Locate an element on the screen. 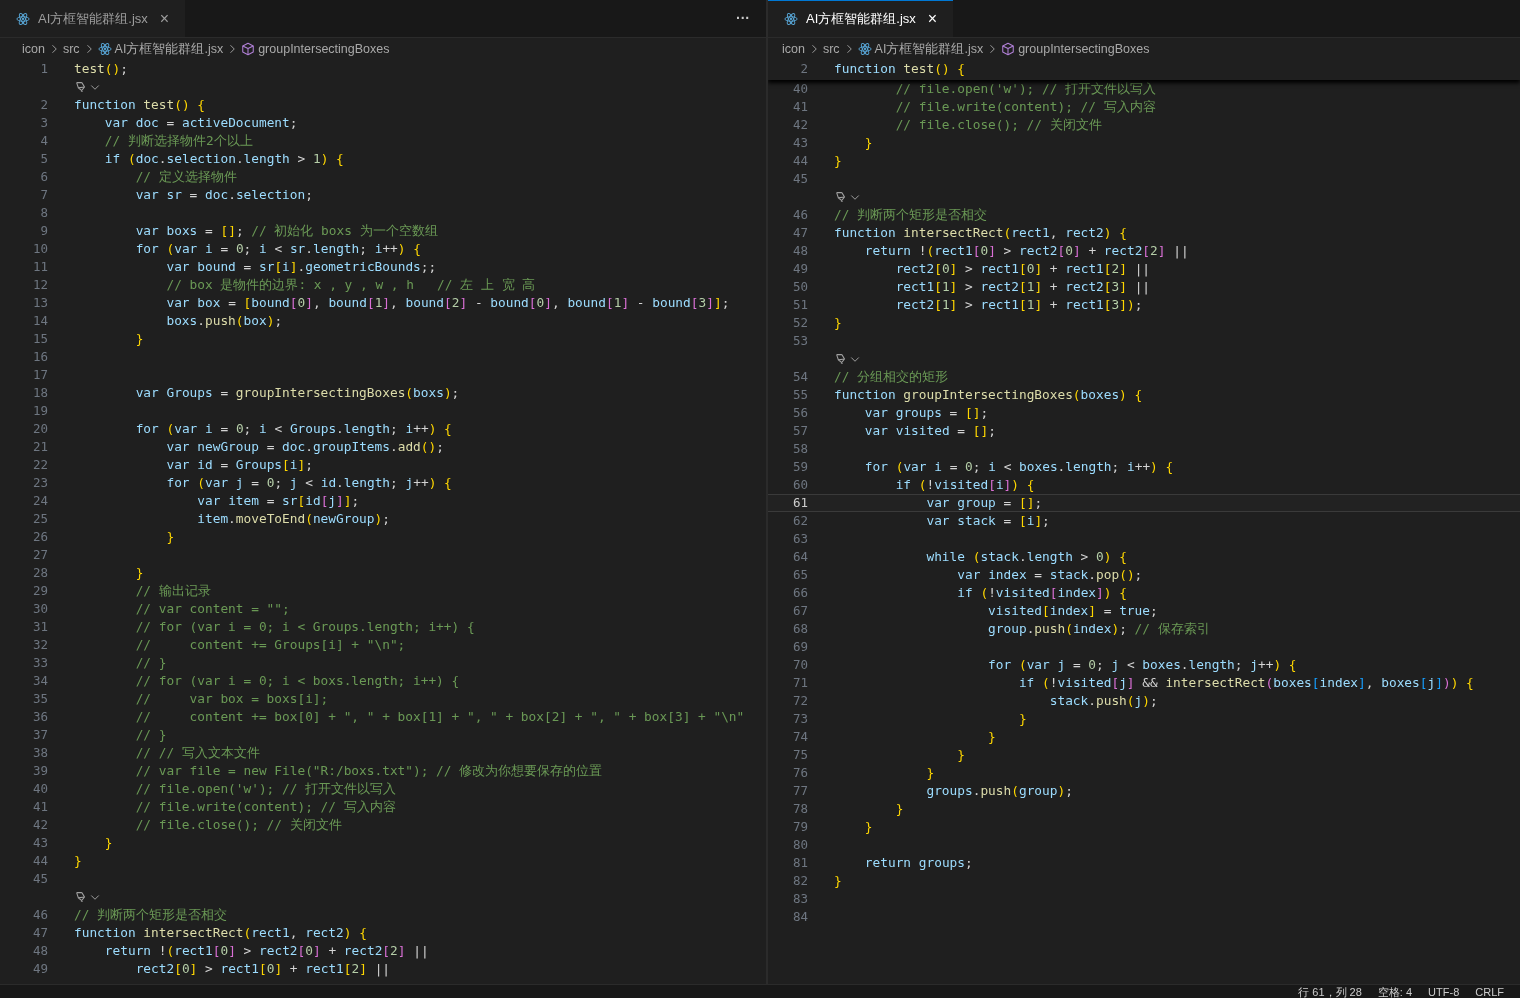 This screenshot has width=1520, height=998. line-number: 23 is located at coordinates (39, 482).